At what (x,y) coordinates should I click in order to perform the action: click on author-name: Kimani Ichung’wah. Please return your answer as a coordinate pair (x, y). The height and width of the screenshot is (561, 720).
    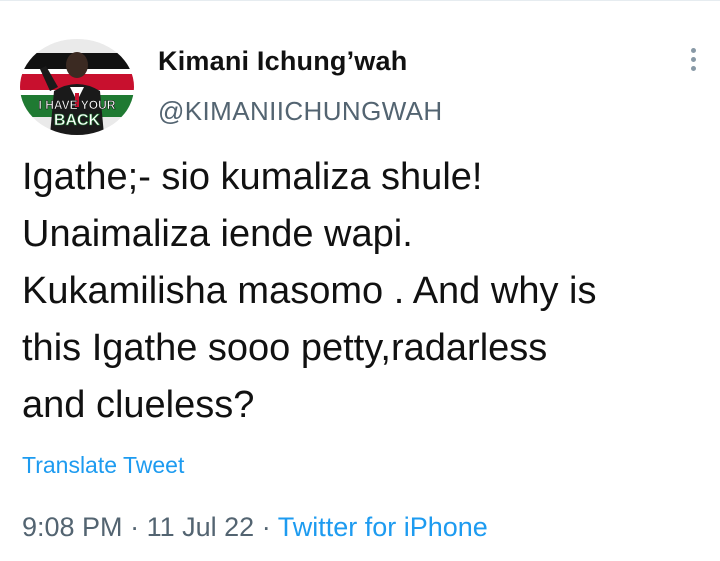
    Looking at the image, I should click on (282, 61).